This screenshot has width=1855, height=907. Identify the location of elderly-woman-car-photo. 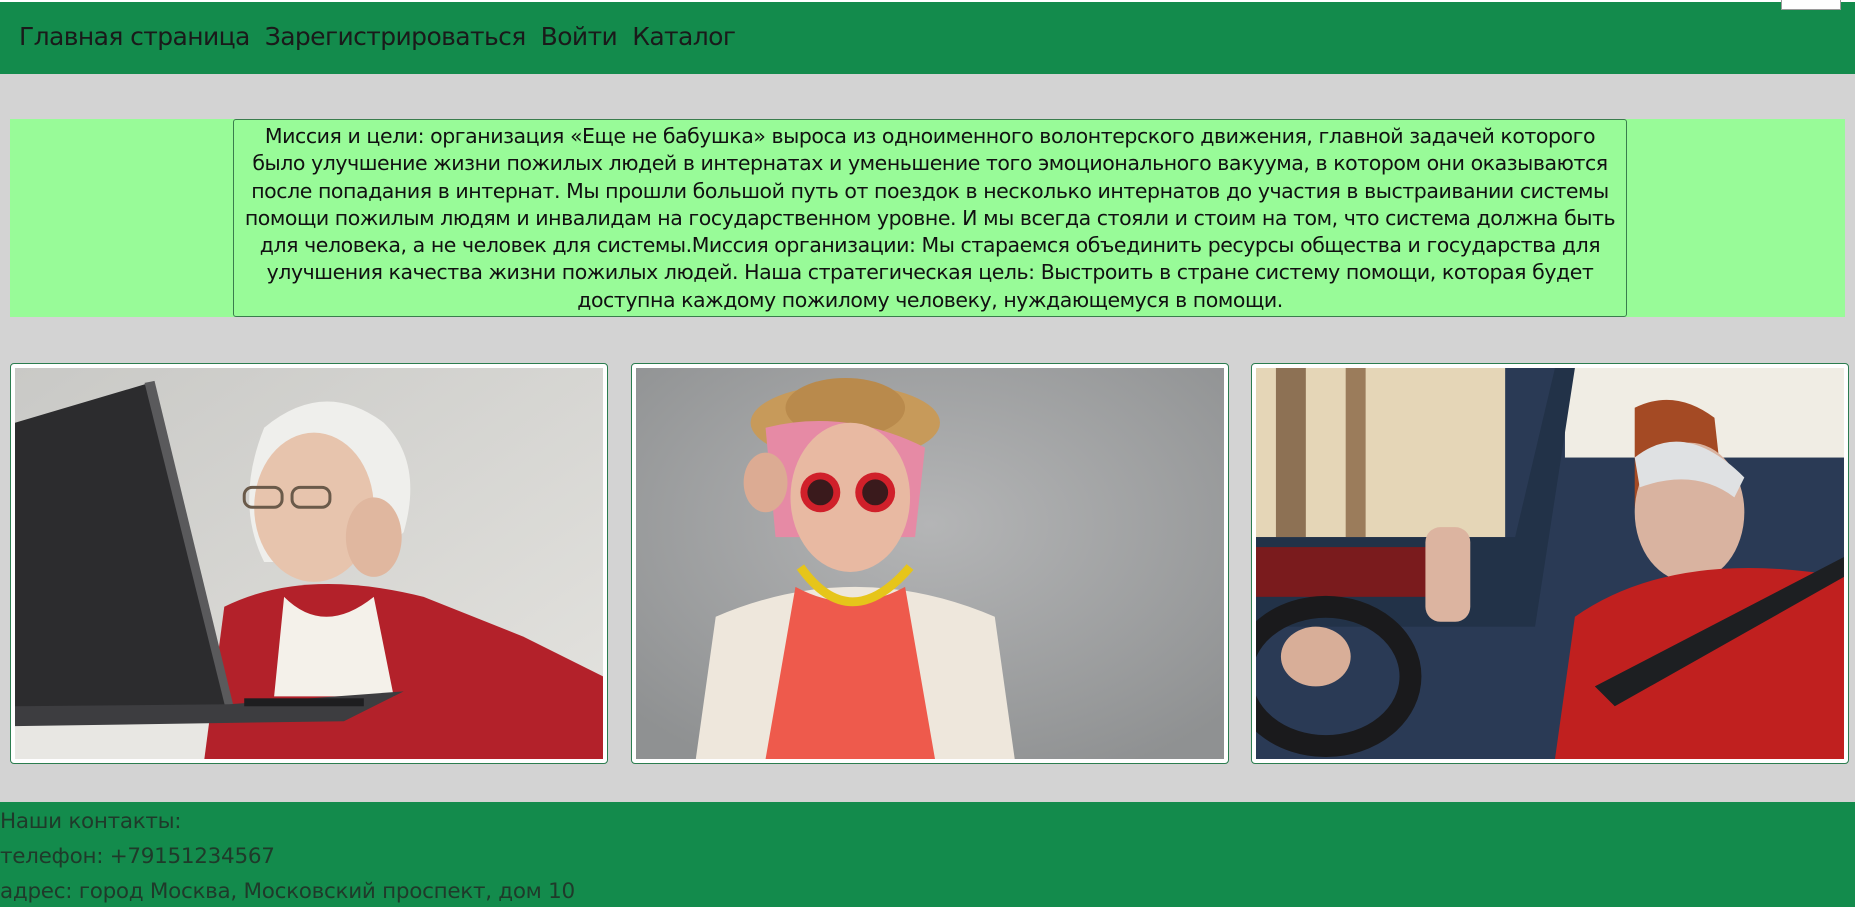
(1550, 563).